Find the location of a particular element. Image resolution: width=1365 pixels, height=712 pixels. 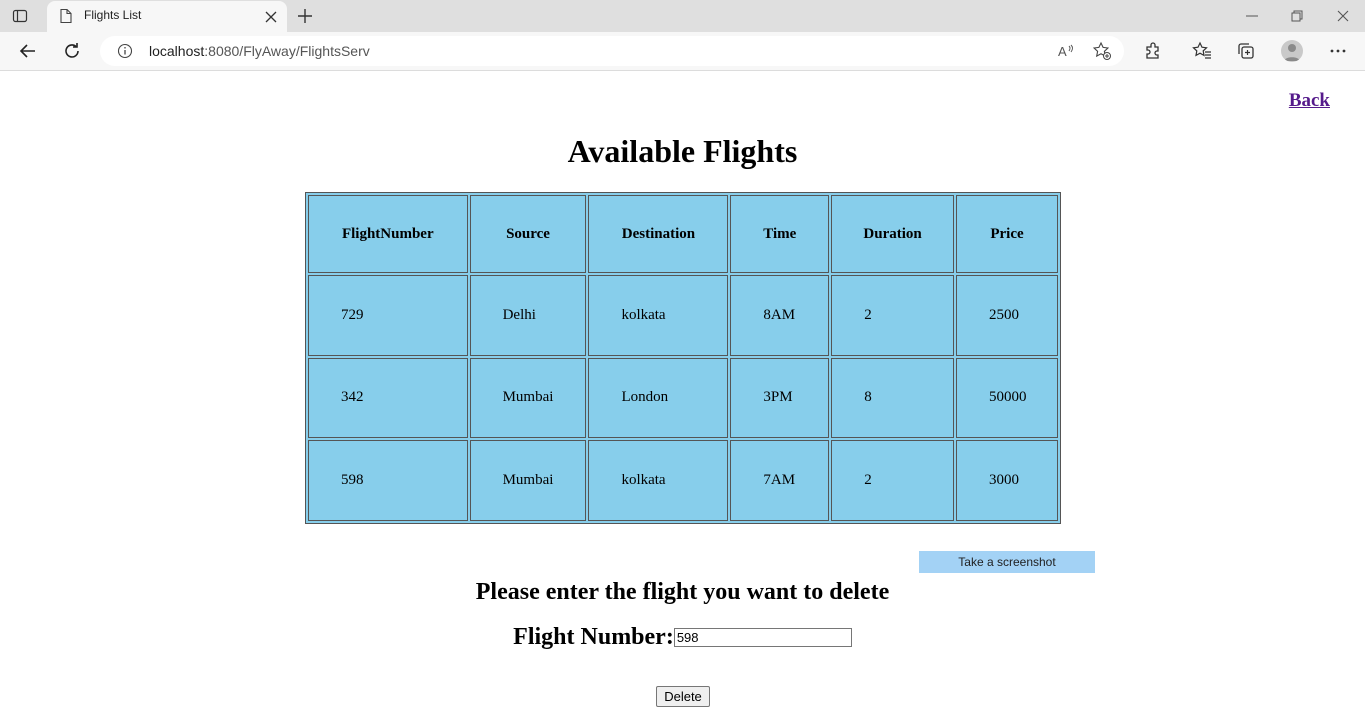

flight-number-input is located at coordinates (762, 637).